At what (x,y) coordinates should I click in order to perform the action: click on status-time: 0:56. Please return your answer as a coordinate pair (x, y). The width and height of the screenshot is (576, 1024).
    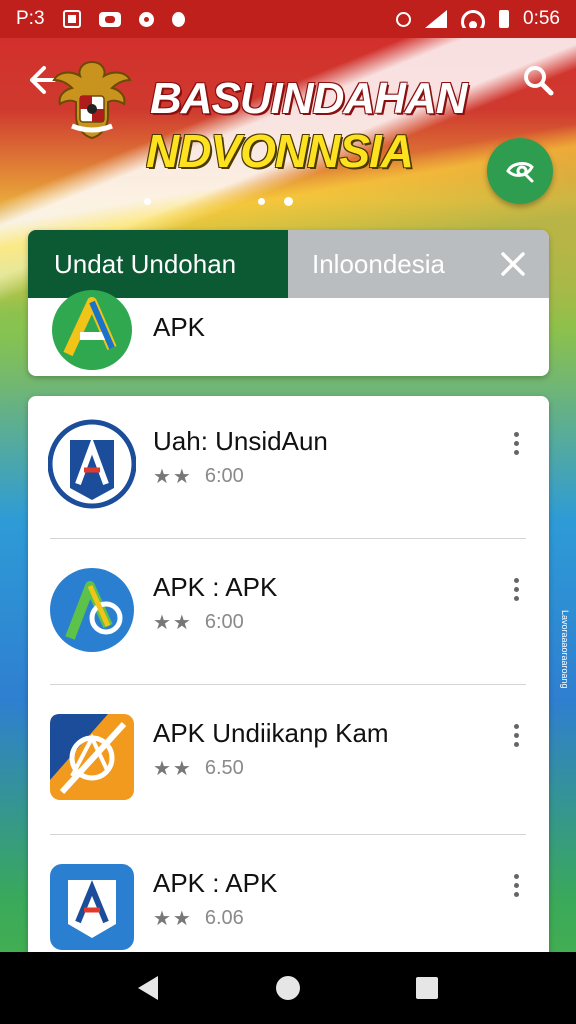
    Looking at the image, I should click on (541, 18).